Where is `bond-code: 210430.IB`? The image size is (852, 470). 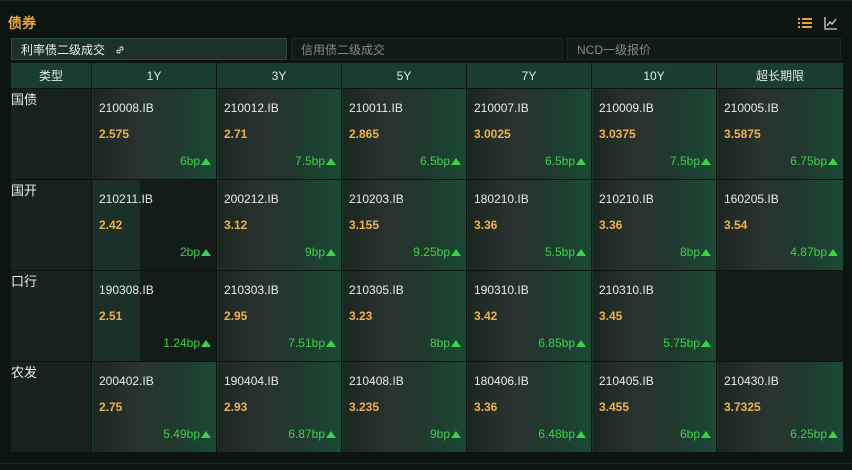 bond-code: 210430.IB is located at coordinates (751, 381).